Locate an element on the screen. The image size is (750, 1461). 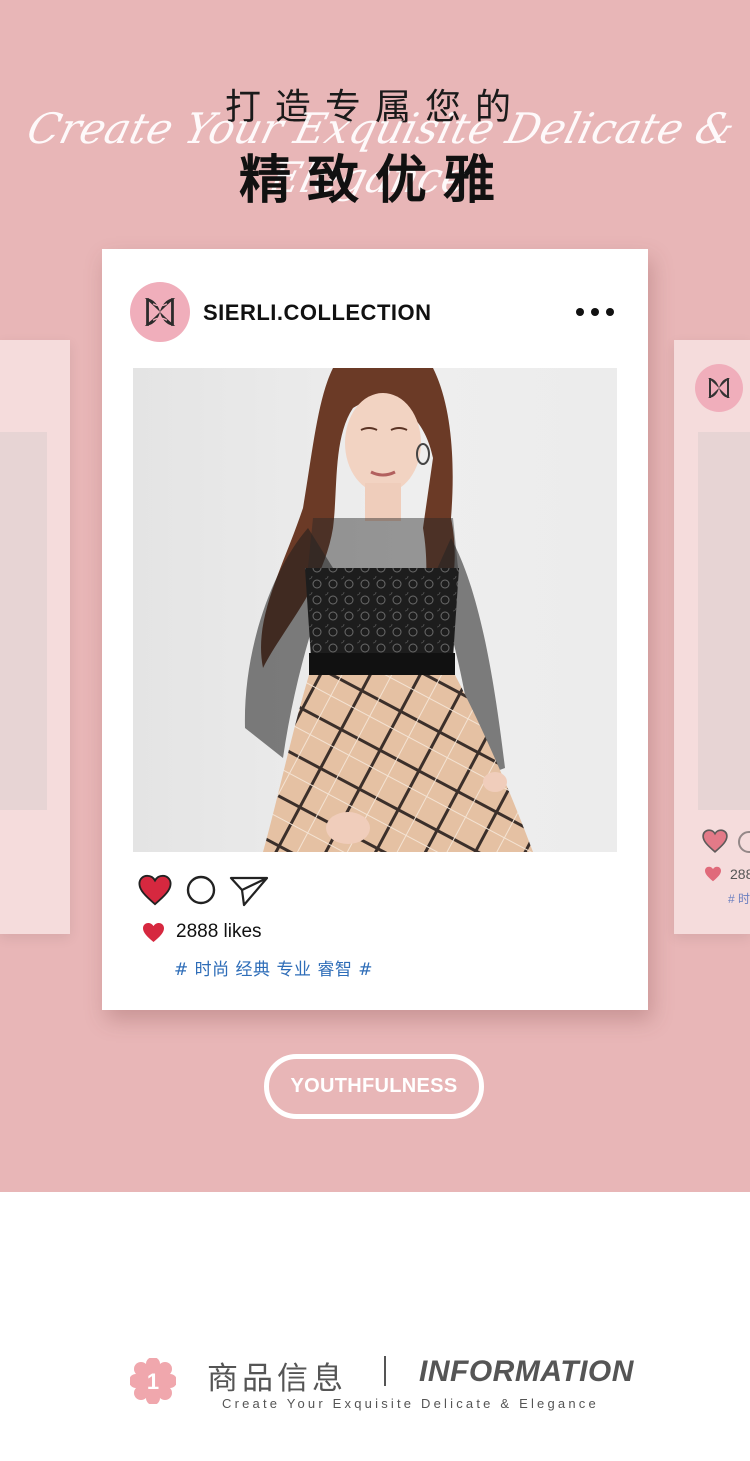
likes-count: 288 is located at coordinates (740, 874).